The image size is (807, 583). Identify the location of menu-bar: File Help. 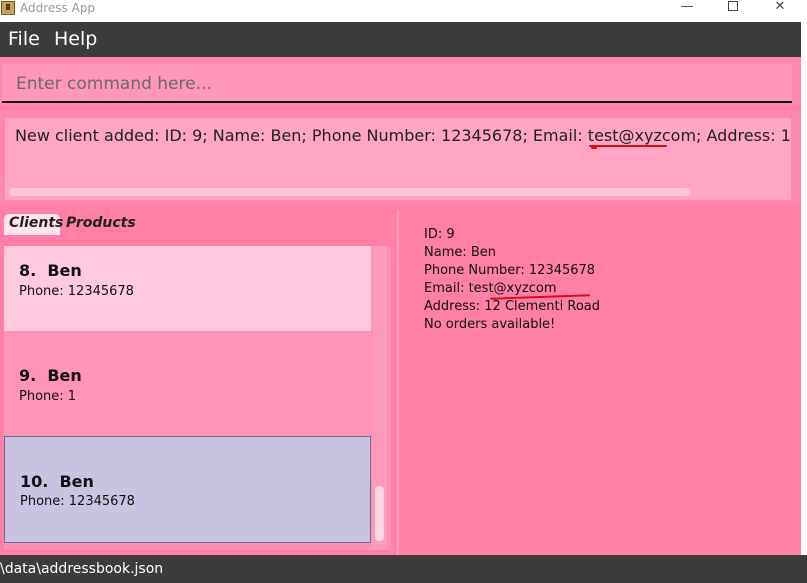
(403, 39).